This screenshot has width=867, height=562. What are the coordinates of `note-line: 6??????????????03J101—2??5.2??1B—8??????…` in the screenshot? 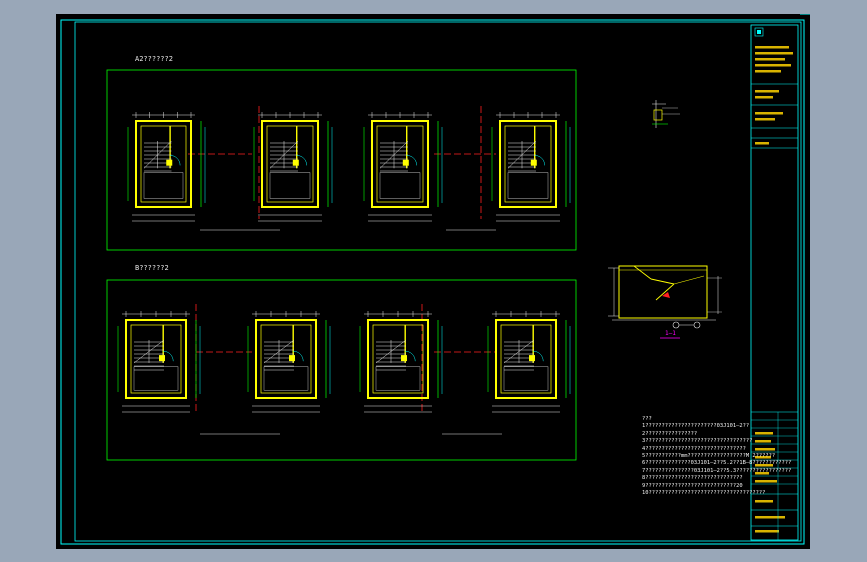 It's located at (717, 463).